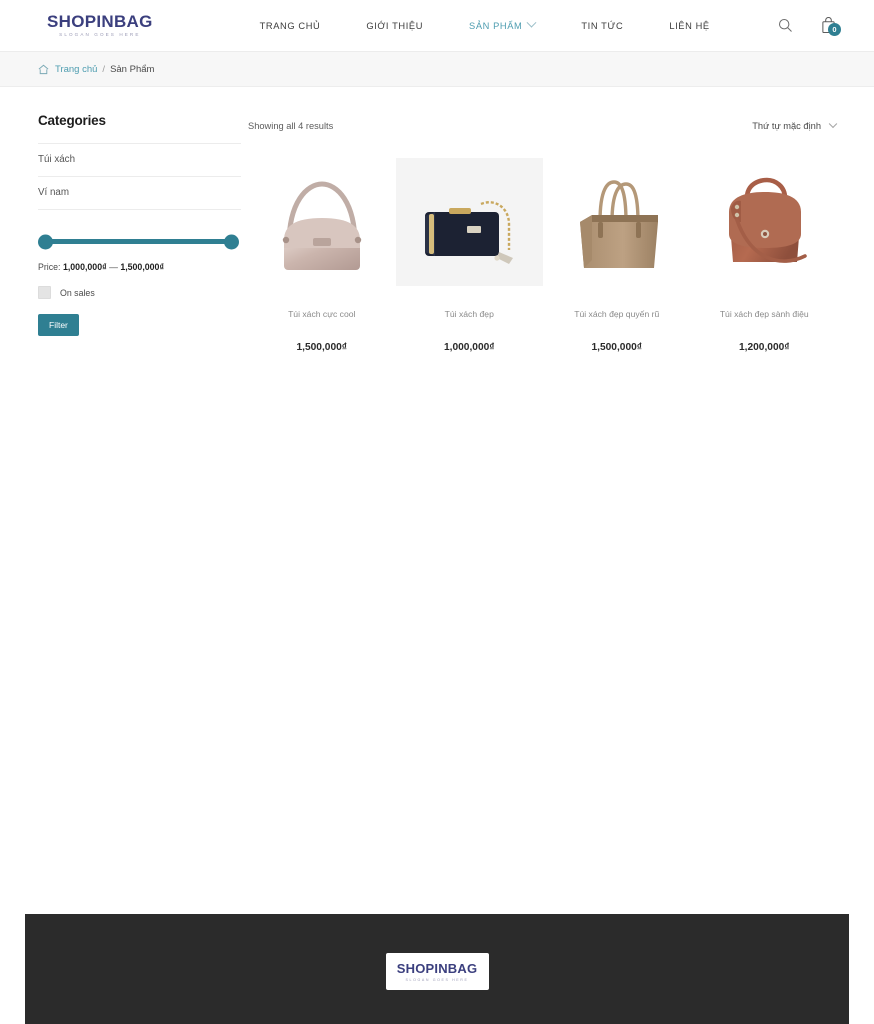  I want to click on nav-item-about: GIỚI THIỆU, so click(394, 26).